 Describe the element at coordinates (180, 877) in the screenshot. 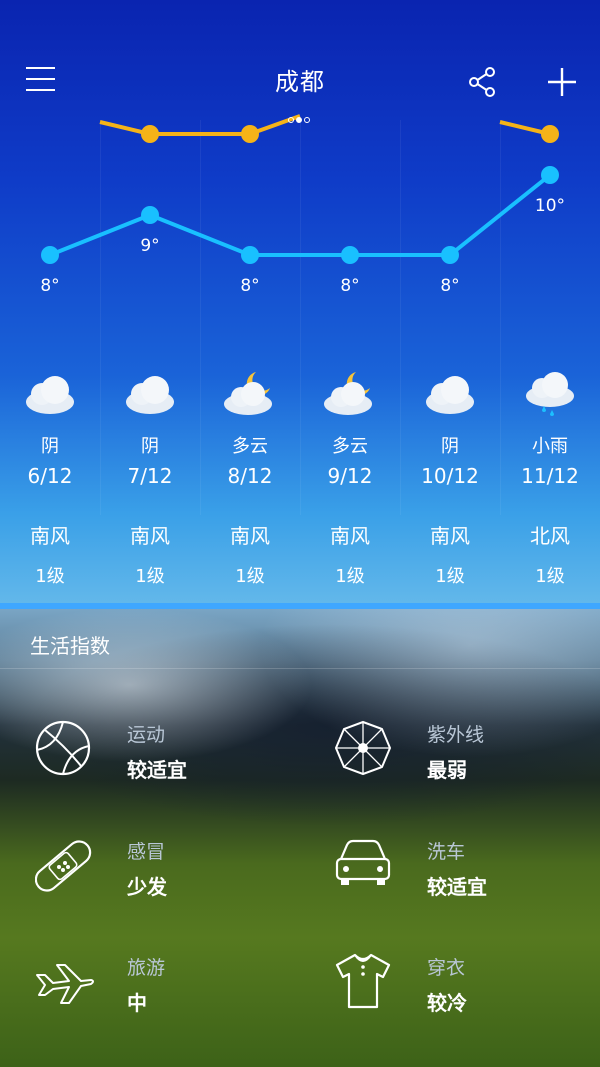

I see `life-index-cold: 感冒 少发` at that location.